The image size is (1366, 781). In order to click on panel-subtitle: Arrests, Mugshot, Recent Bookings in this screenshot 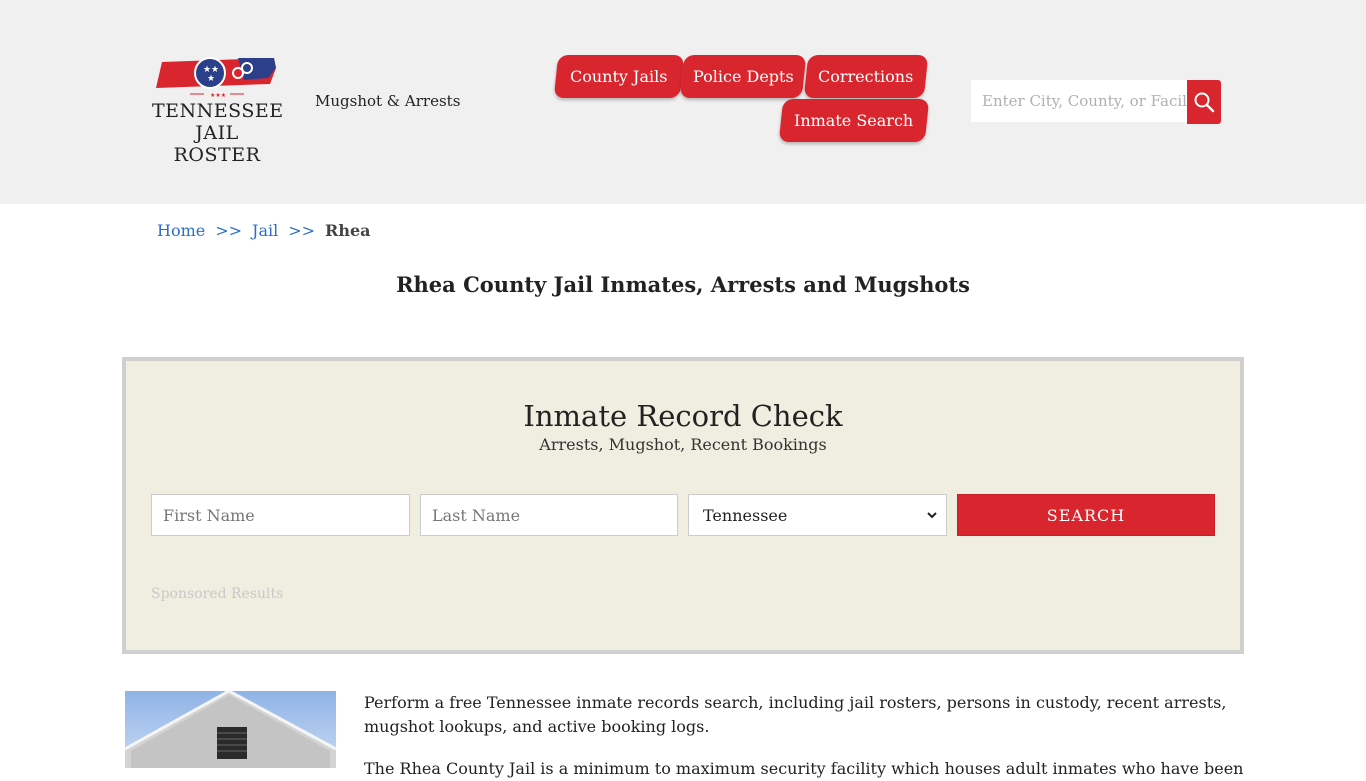, I will do `click(683, 444)`.